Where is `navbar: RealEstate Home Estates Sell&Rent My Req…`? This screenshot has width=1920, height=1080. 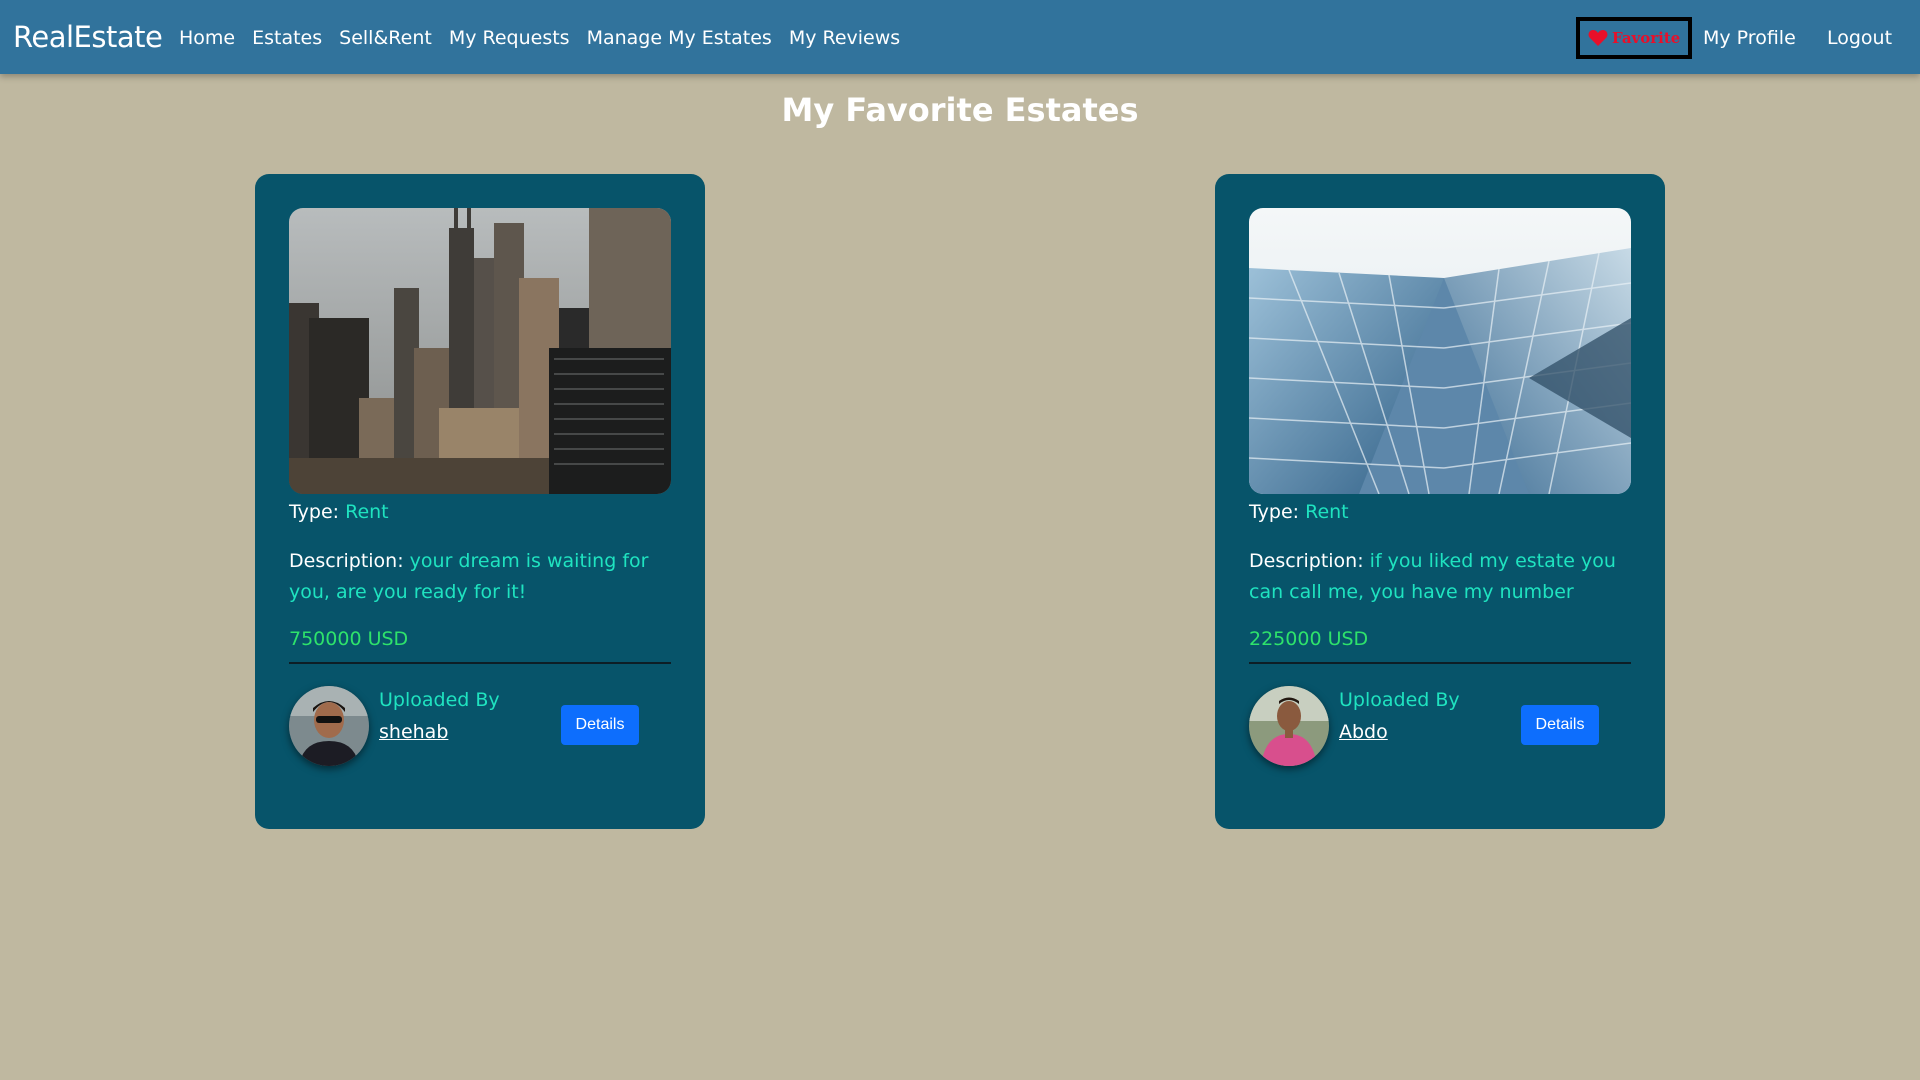
navbar: RealEstate Home Estates Sell&Rent My Req… is located at coordinates (960, 37).